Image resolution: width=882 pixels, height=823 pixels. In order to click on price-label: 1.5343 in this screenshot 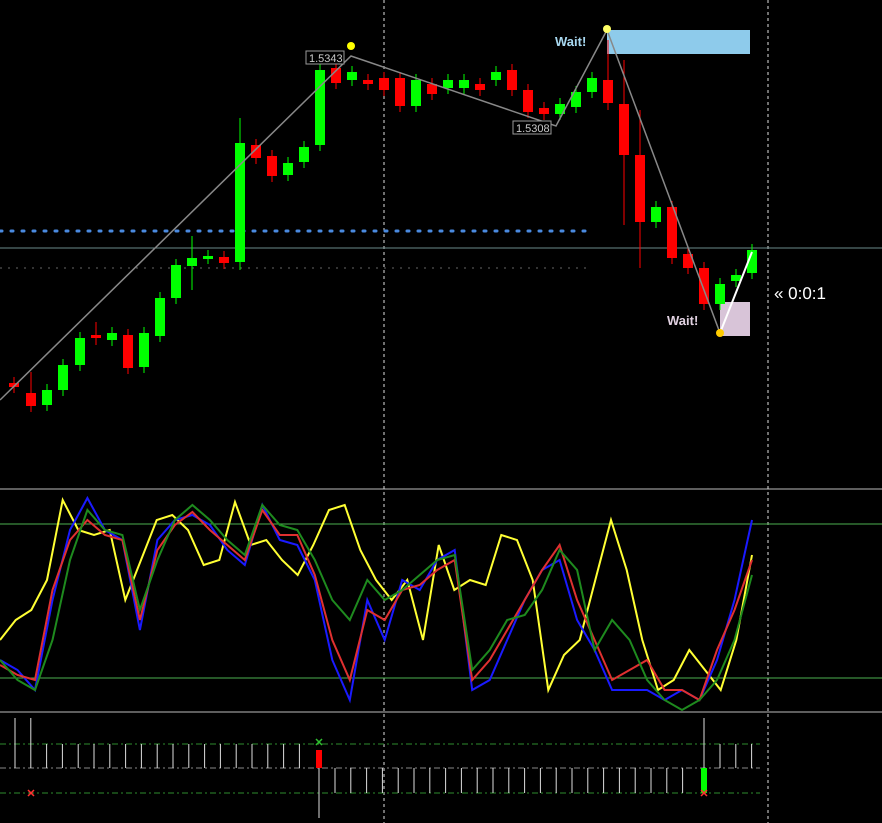, I will do `click(325, 57)`.